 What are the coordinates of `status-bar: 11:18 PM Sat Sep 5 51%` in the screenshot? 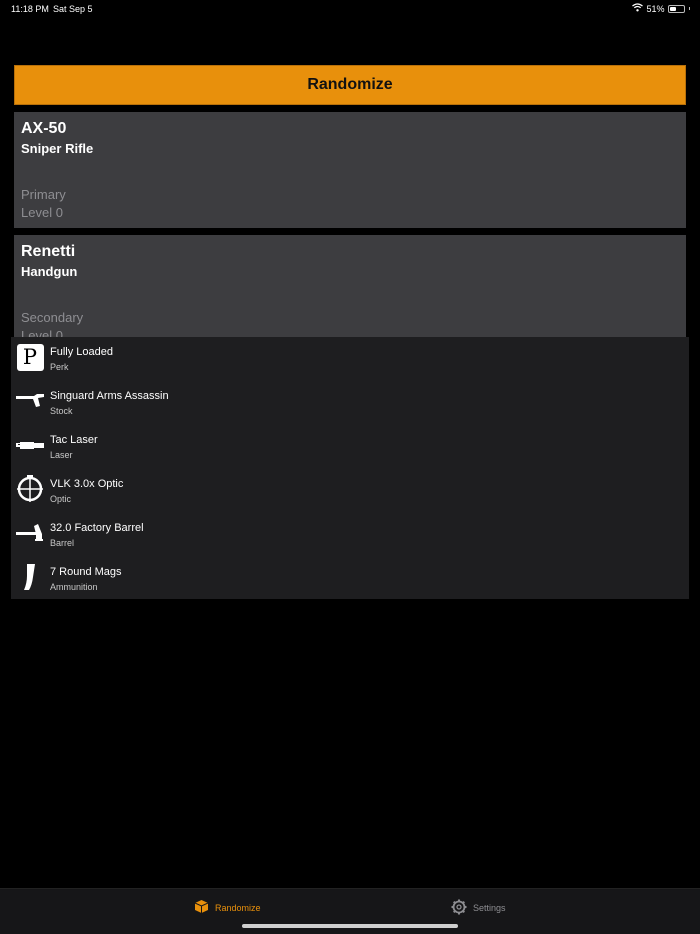 It's located at (350, 9).